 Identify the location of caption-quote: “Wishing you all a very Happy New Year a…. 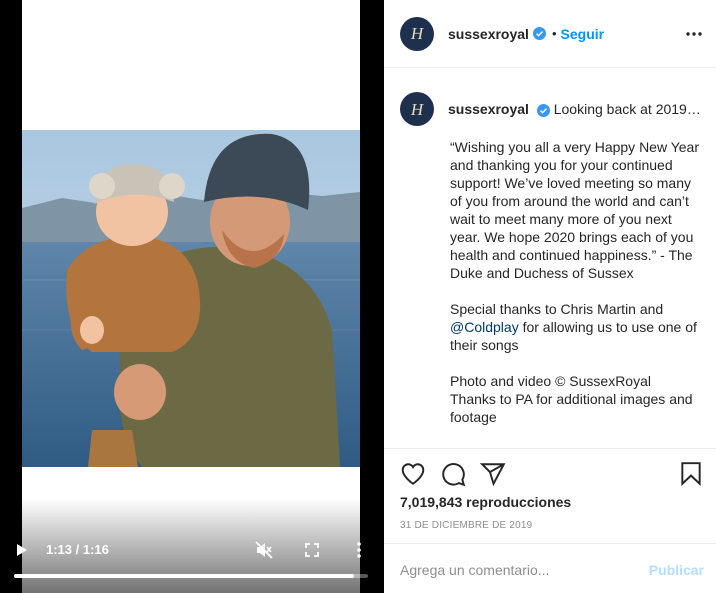
(575, 210).